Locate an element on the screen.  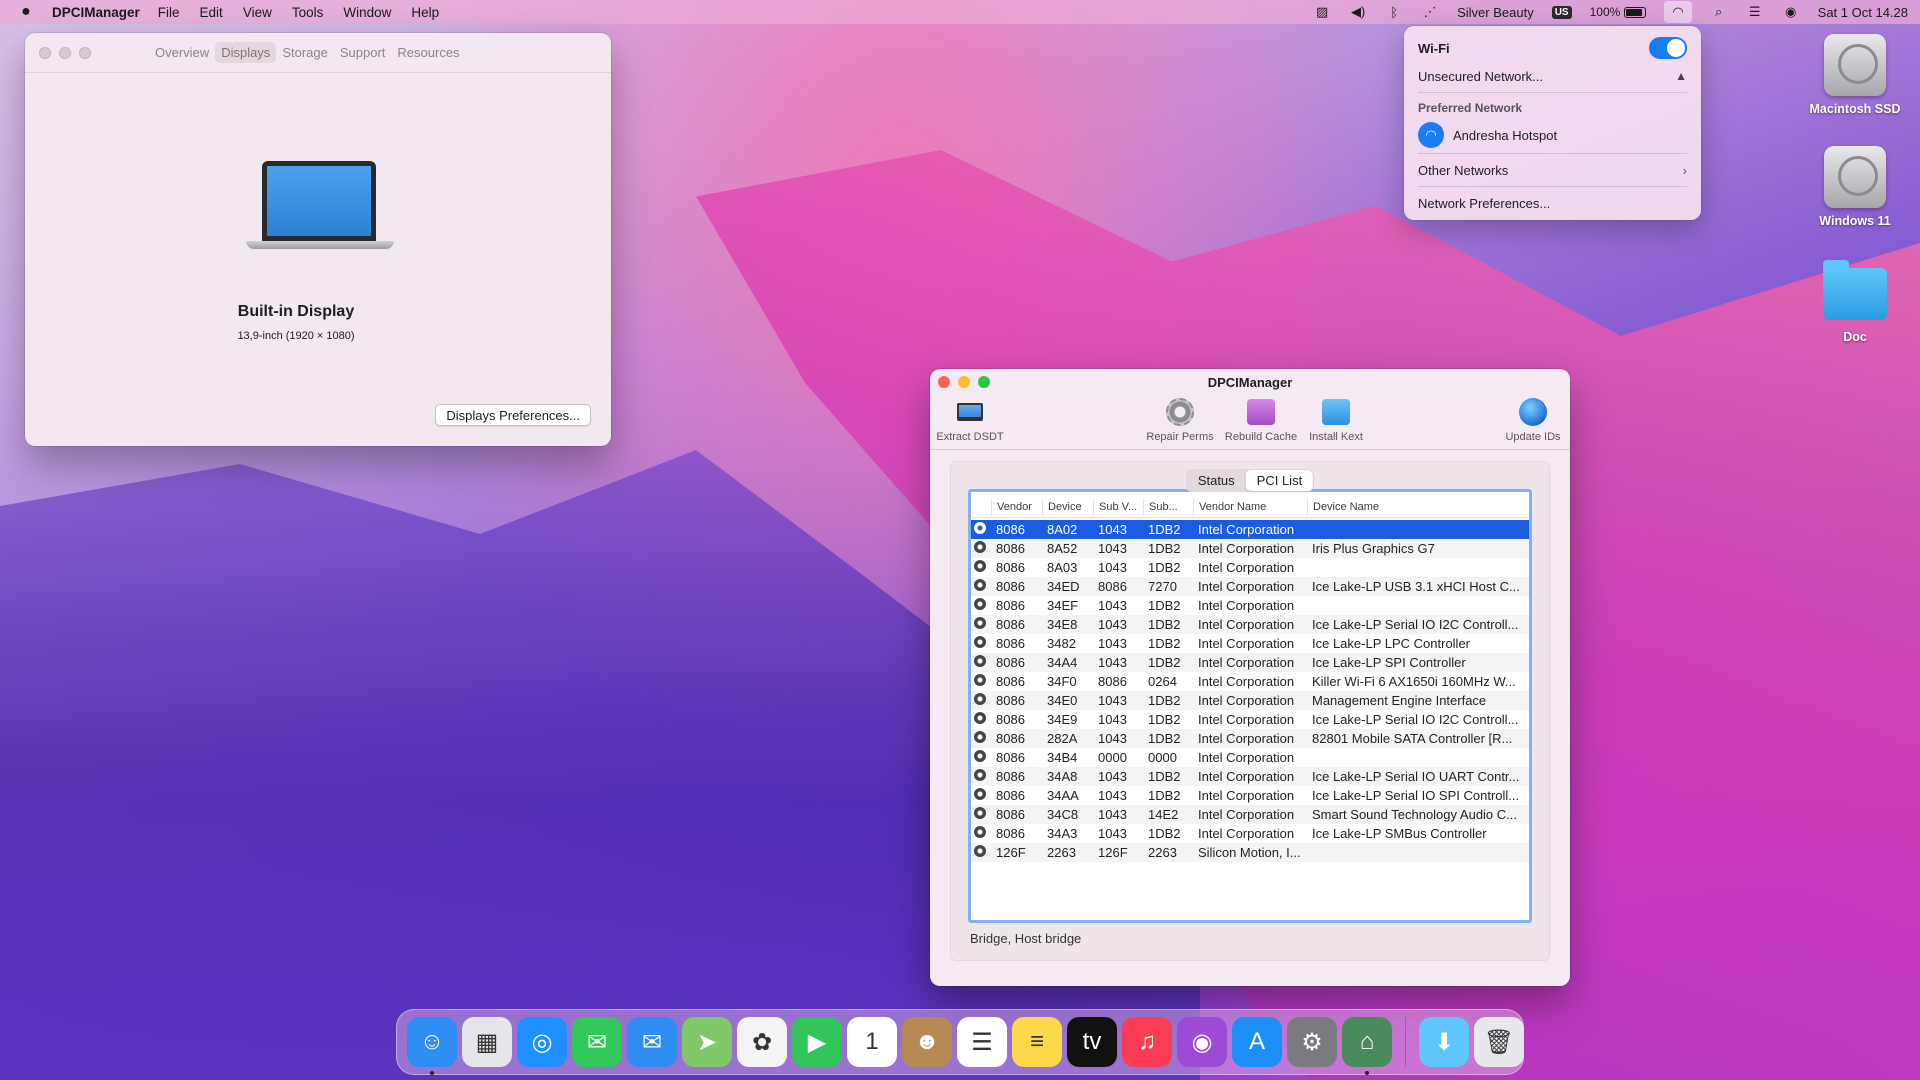
user-name: Silver Beauty is located at coordinates (1495, 12).